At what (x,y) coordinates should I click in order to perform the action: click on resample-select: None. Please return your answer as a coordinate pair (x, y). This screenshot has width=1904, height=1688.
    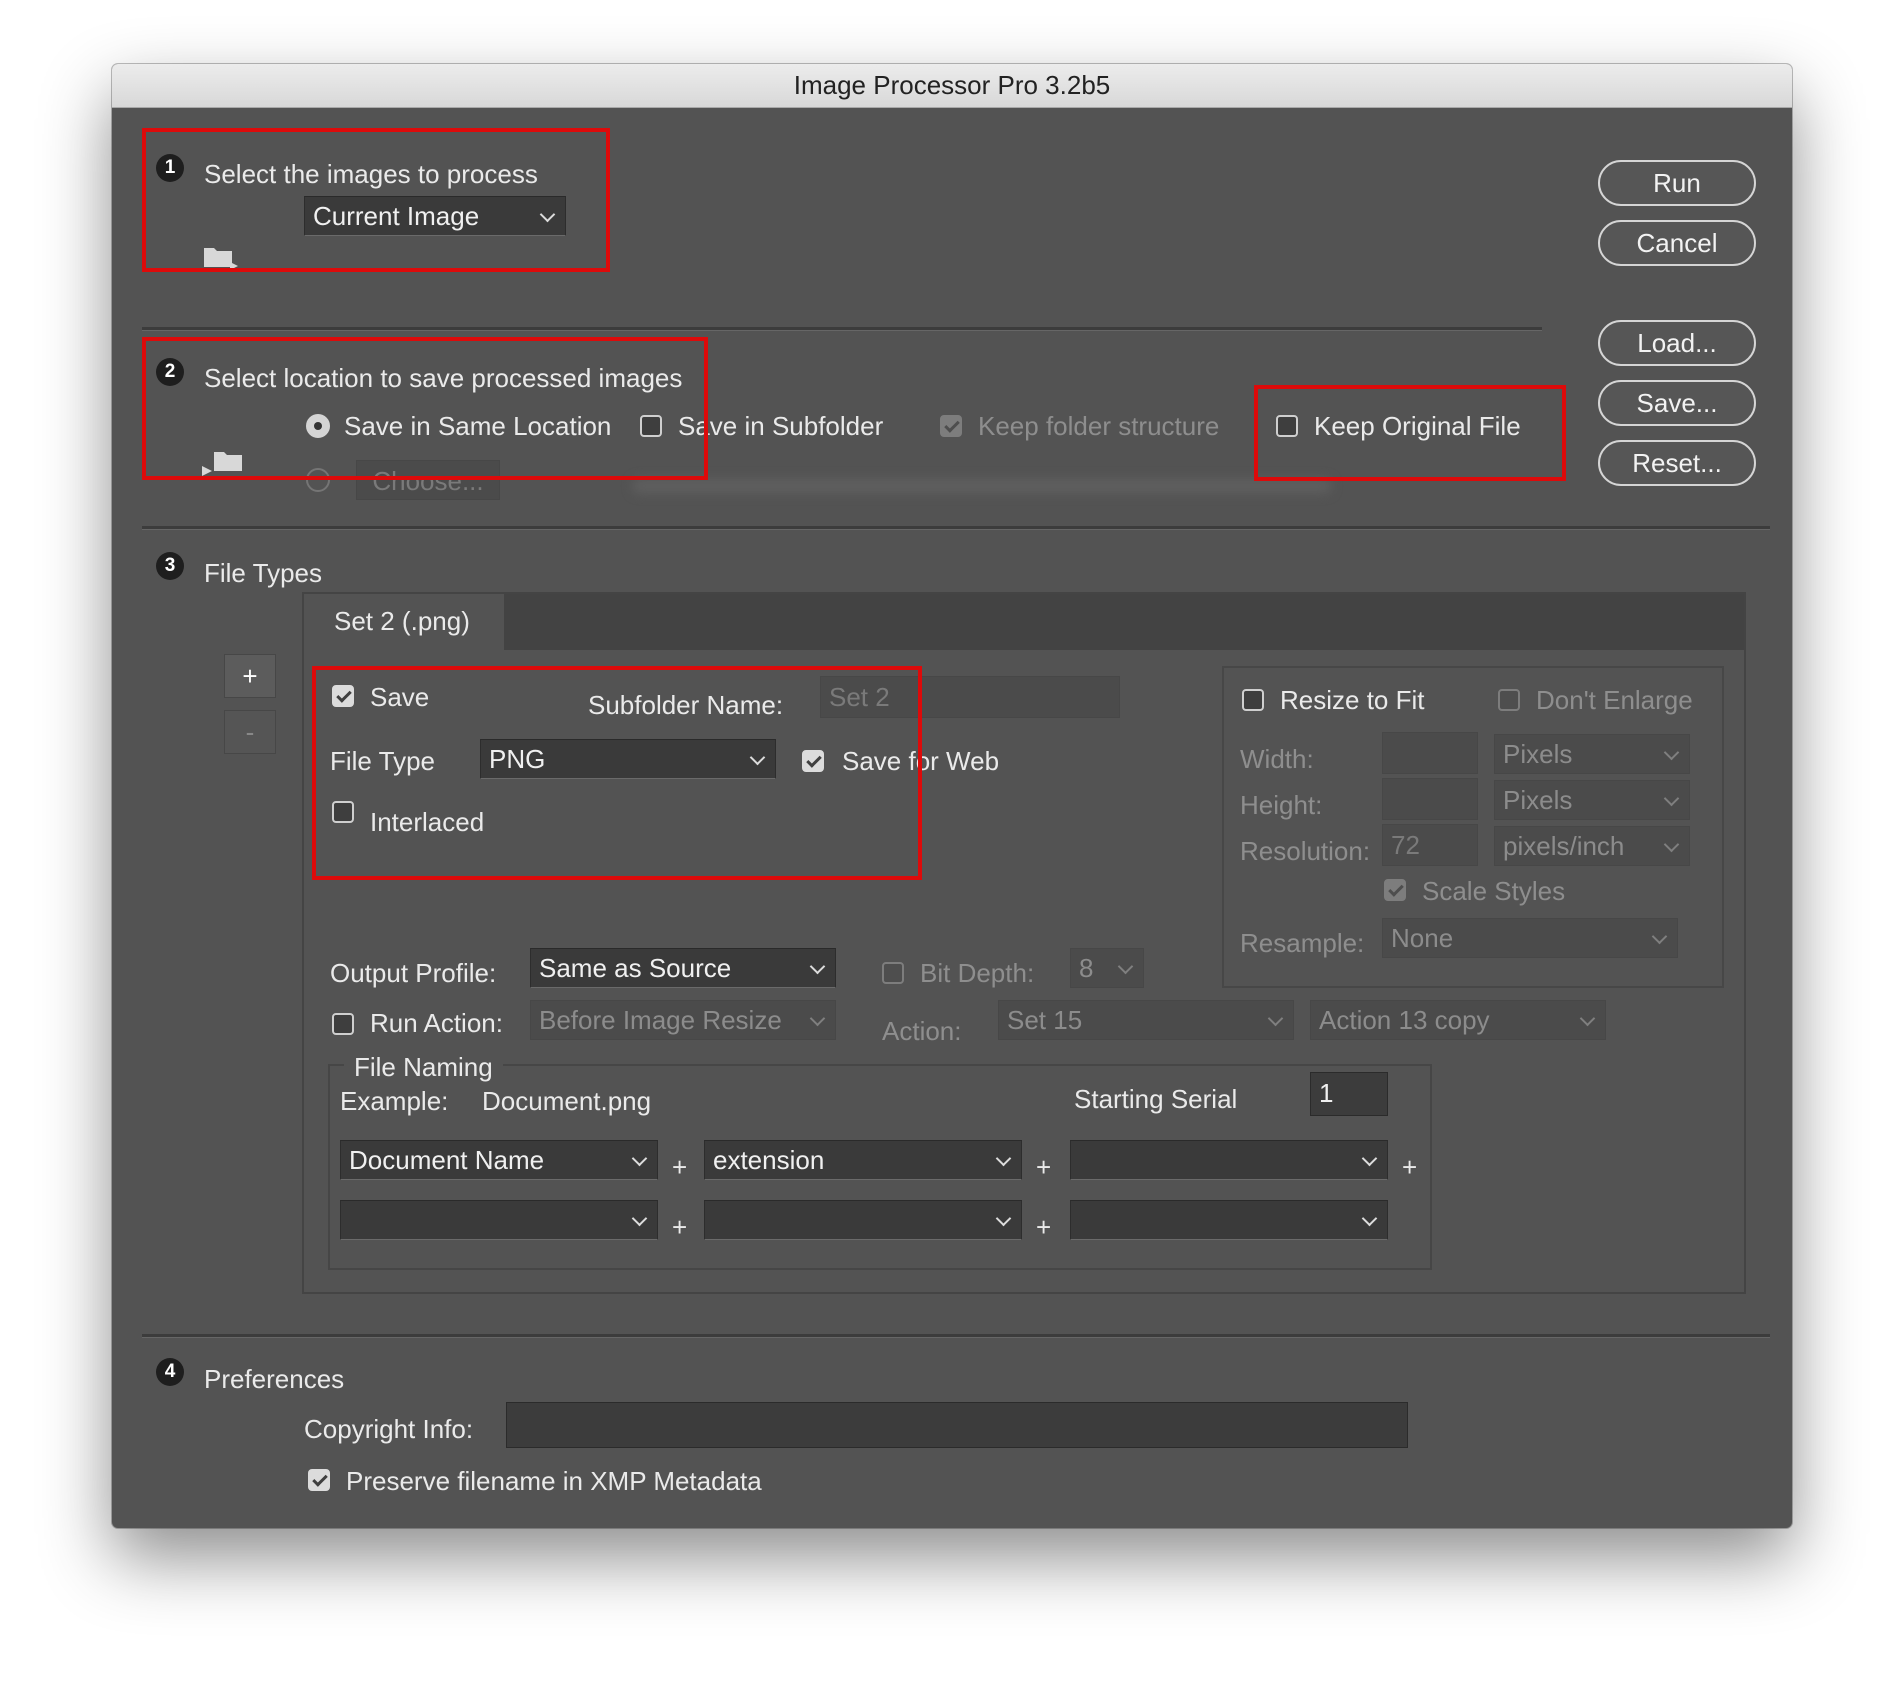
    Looking at the image, I should click on (1530, 938).